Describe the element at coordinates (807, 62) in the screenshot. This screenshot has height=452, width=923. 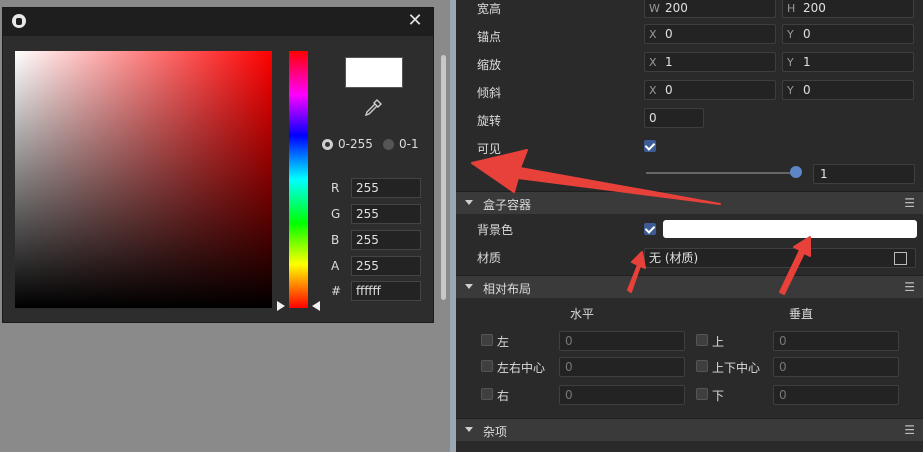
I see `scale-y-value: 1` at that location.